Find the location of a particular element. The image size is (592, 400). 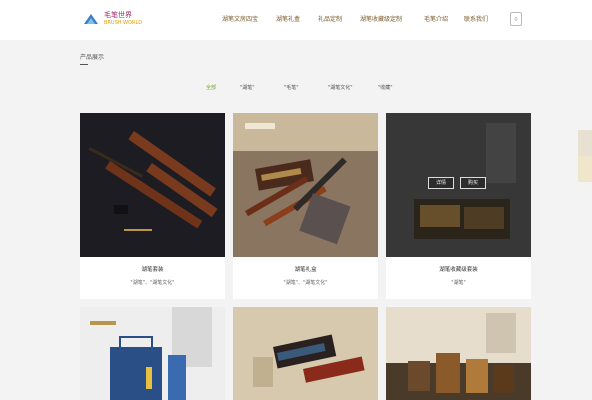

product-image: 详情 购买 is located at coordinates (458, 185).